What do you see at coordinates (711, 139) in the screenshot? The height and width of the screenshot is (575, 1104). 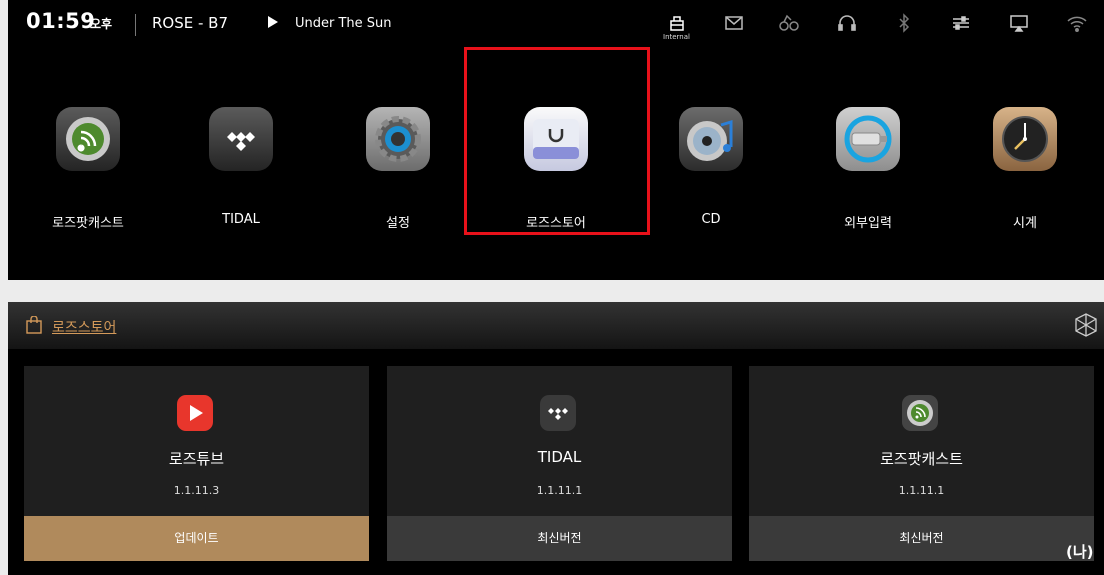 I see `cd-icon` at bounding box center [711, 139].